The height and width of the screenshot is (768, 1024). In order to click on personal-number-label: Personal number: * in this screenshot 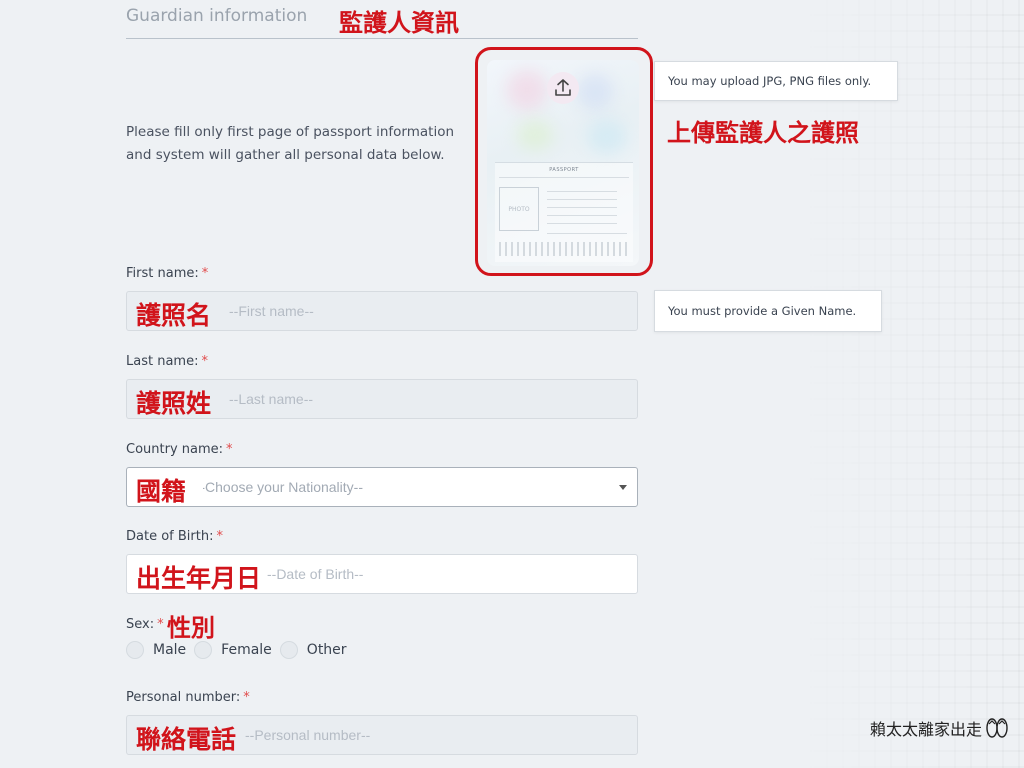, I will do `click(188, 697)`.